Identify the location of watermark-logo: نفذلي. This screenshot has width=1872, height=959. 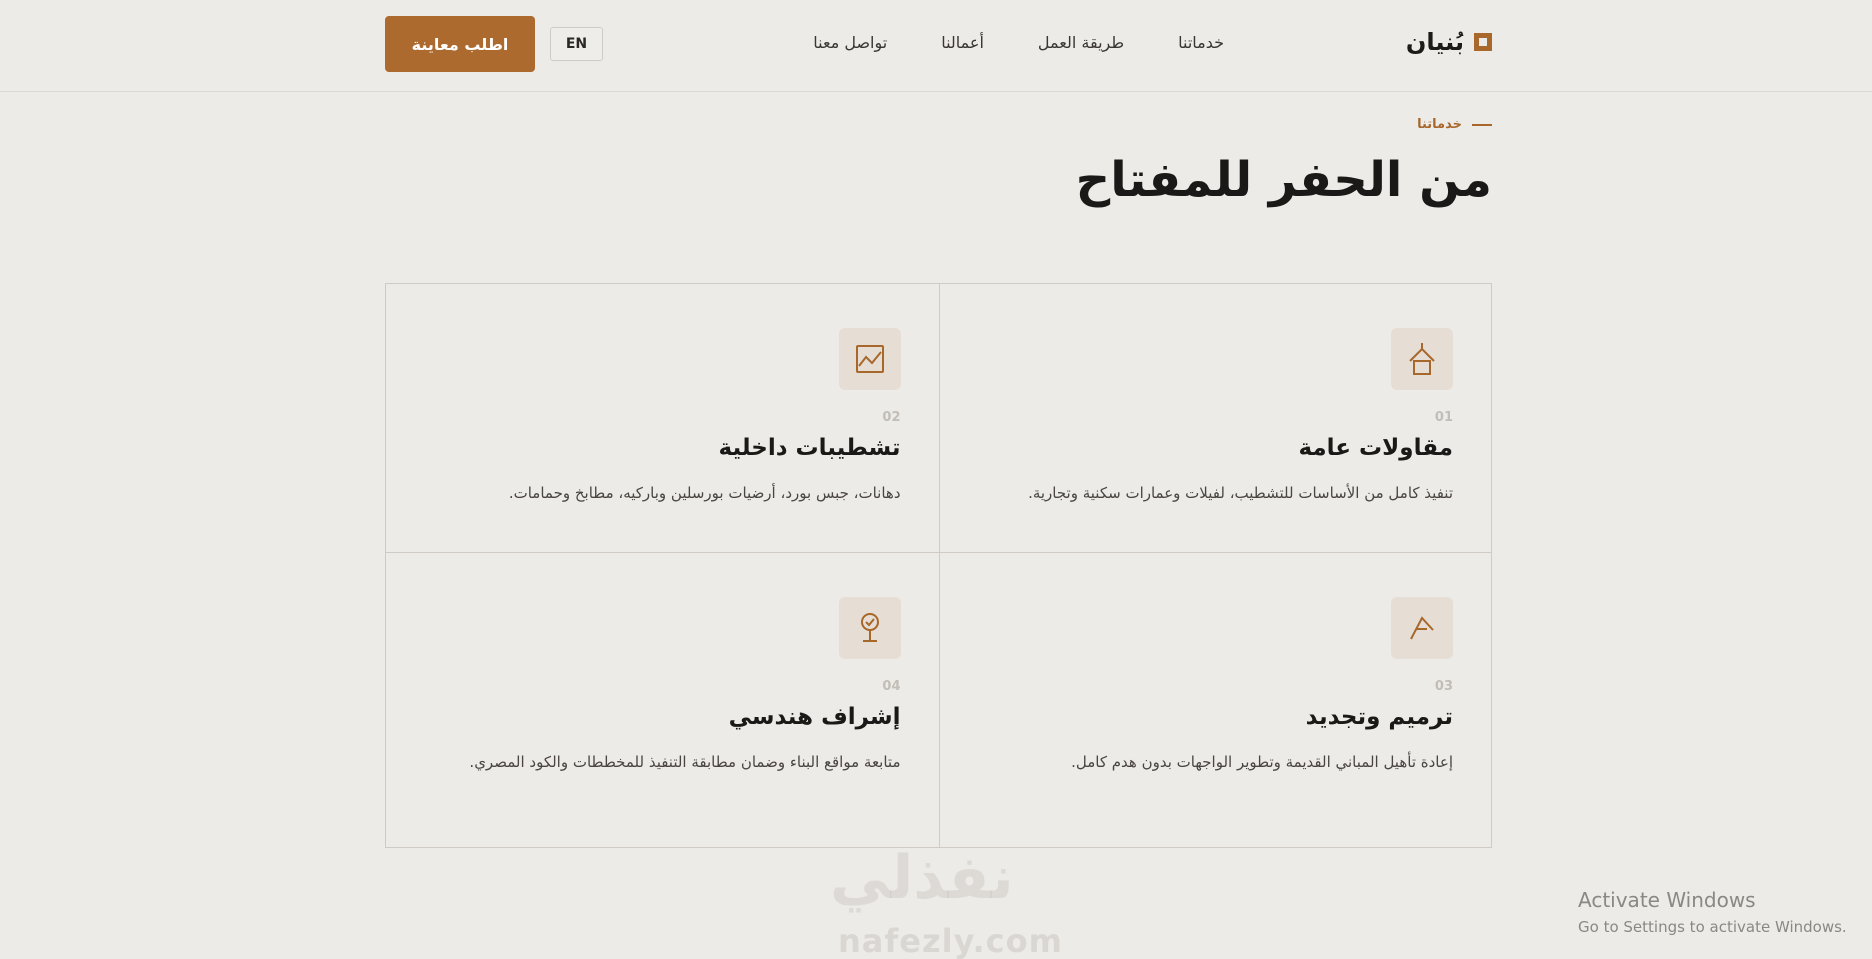
(922, 878).